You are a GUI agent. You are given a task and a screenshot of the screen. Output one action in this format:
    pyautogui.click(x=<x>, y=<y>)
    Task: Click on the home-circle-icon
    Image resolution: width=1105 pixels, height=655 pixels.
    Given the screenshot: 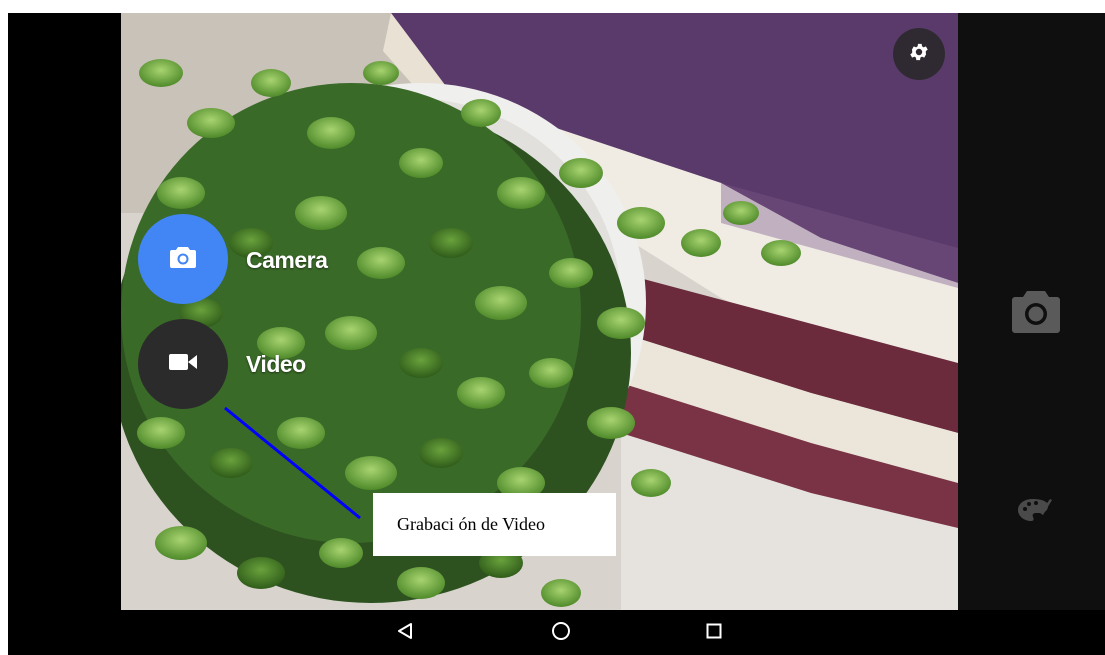 What is the action you would take?
    pyautogui.click(x=561, y=633)
    